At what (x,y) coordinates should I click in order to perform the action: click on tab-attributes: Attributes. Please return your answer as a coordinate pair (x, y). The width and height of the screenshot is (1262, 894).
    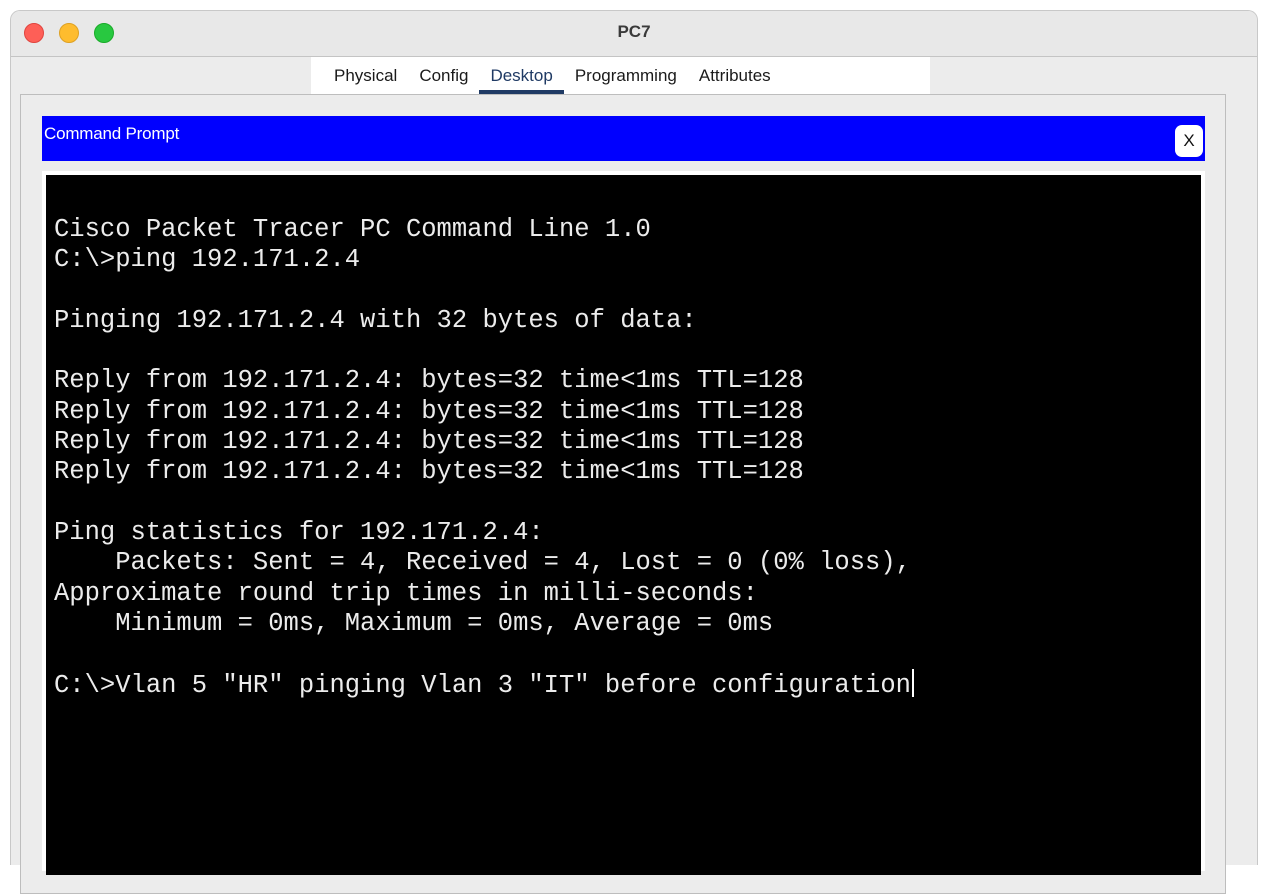
    Looking at the image, I should click on (735, 76).